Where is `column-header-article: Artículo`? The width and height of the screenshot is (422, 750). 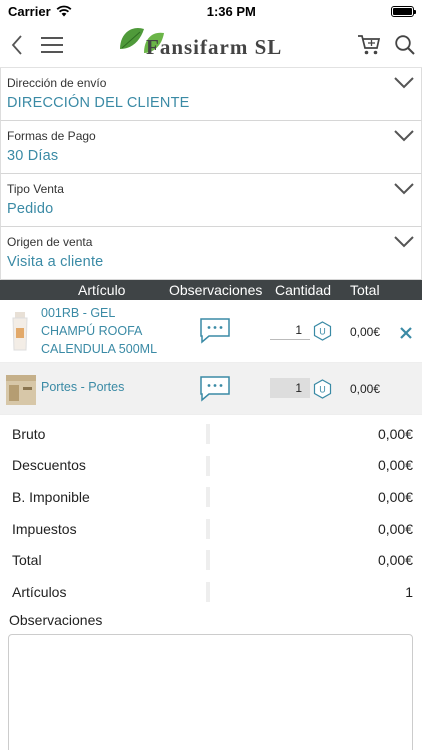 column-header-article: Artículo is located at coordinates (102, 290).